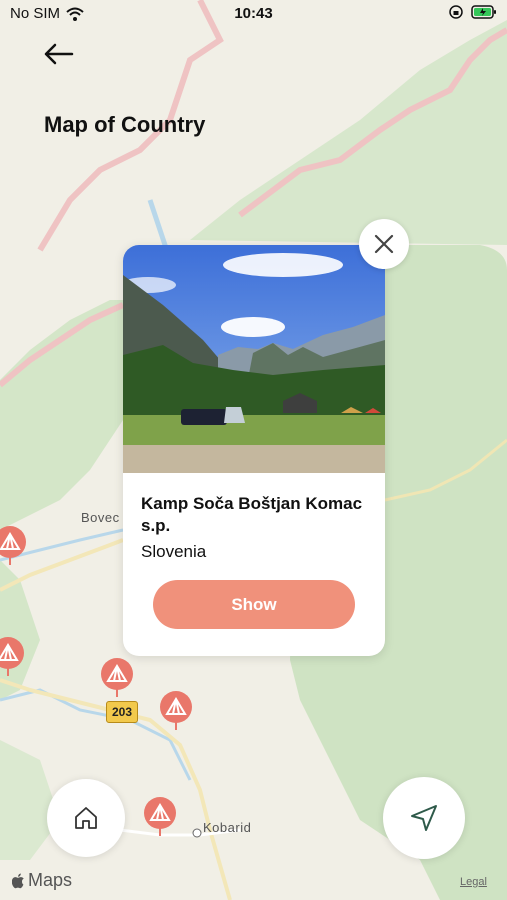 This screenshot has height=900, width=507. What do you see at coordinates (473, 882) in the screenshot?
I see `legal-link: Legal` at bounding box center [473, 882].